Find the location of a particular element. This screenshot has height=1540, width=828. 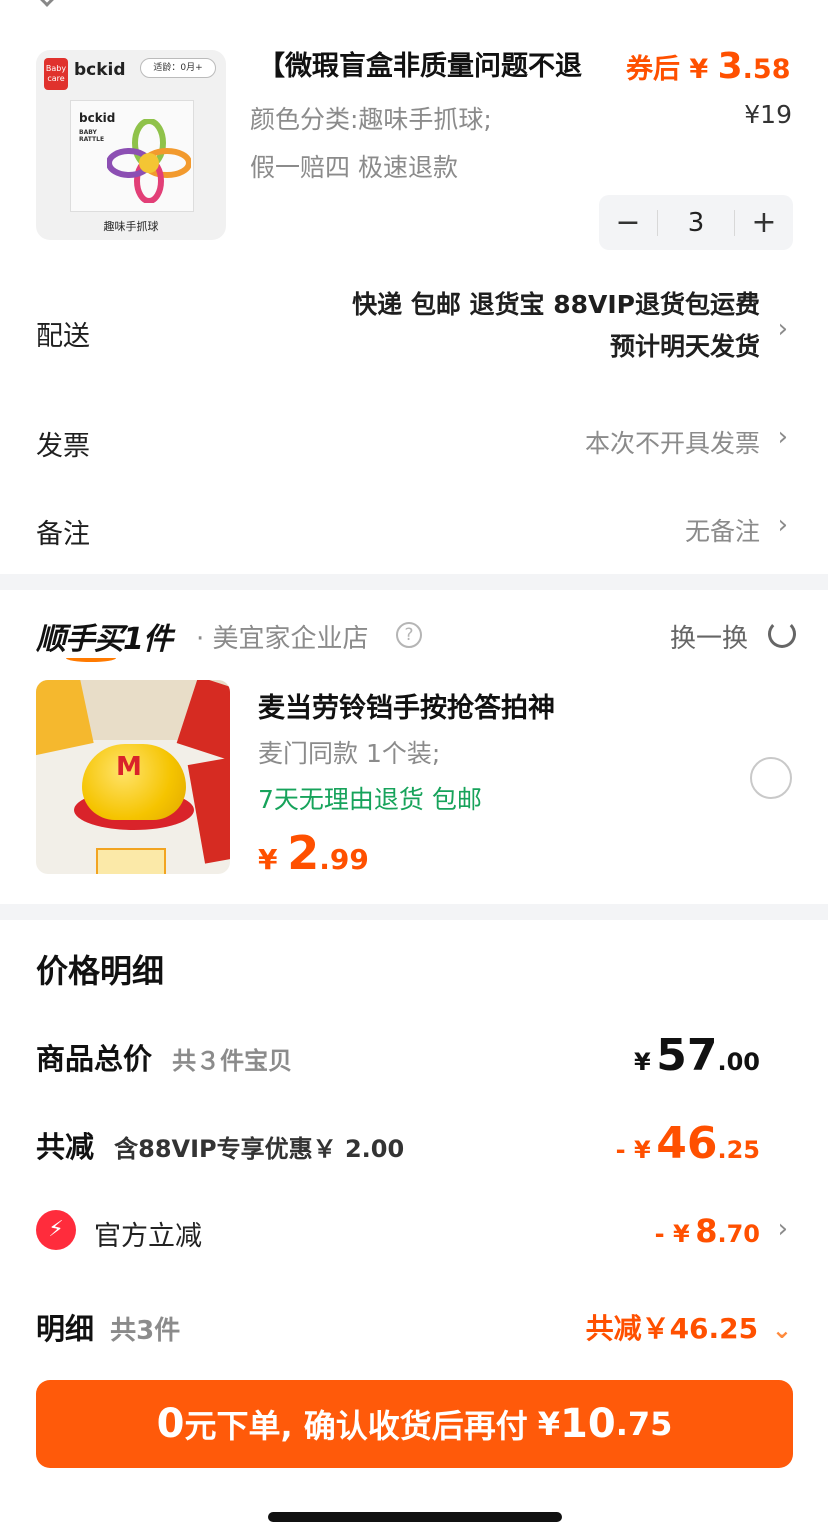

bell-product-name: 麦当劳铃铛手按抢答拍神 is located at coordinates (406, 705).